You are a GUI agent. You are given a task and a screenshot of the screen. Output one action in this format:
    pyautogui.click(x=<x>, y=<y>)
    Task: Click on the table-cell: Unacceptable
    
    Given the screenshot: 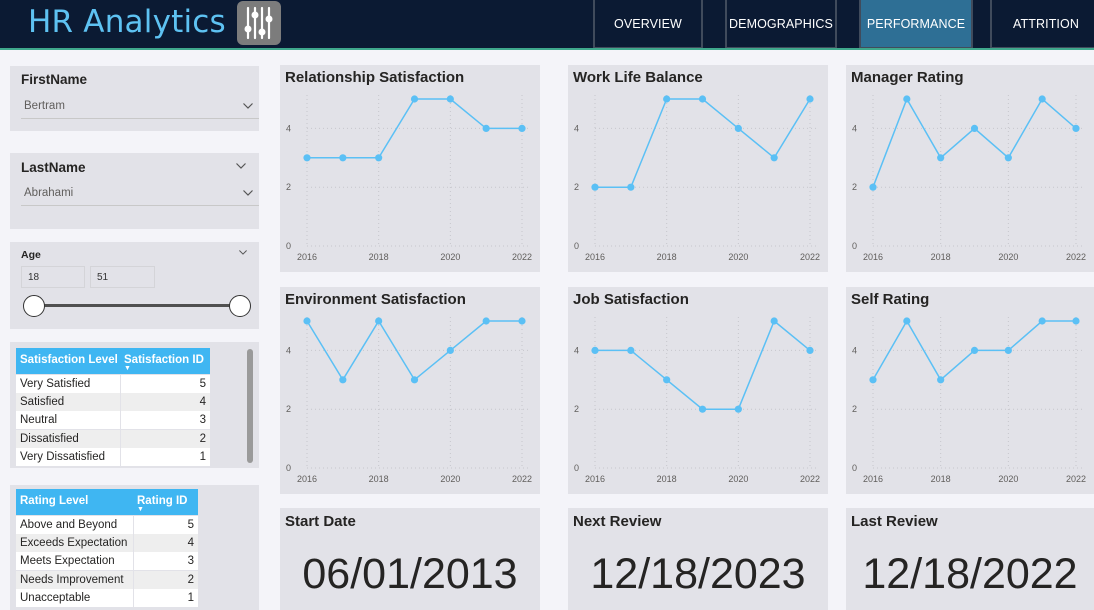 What is the action you would take?
    pyautogui.click(x=74, y=597)
    